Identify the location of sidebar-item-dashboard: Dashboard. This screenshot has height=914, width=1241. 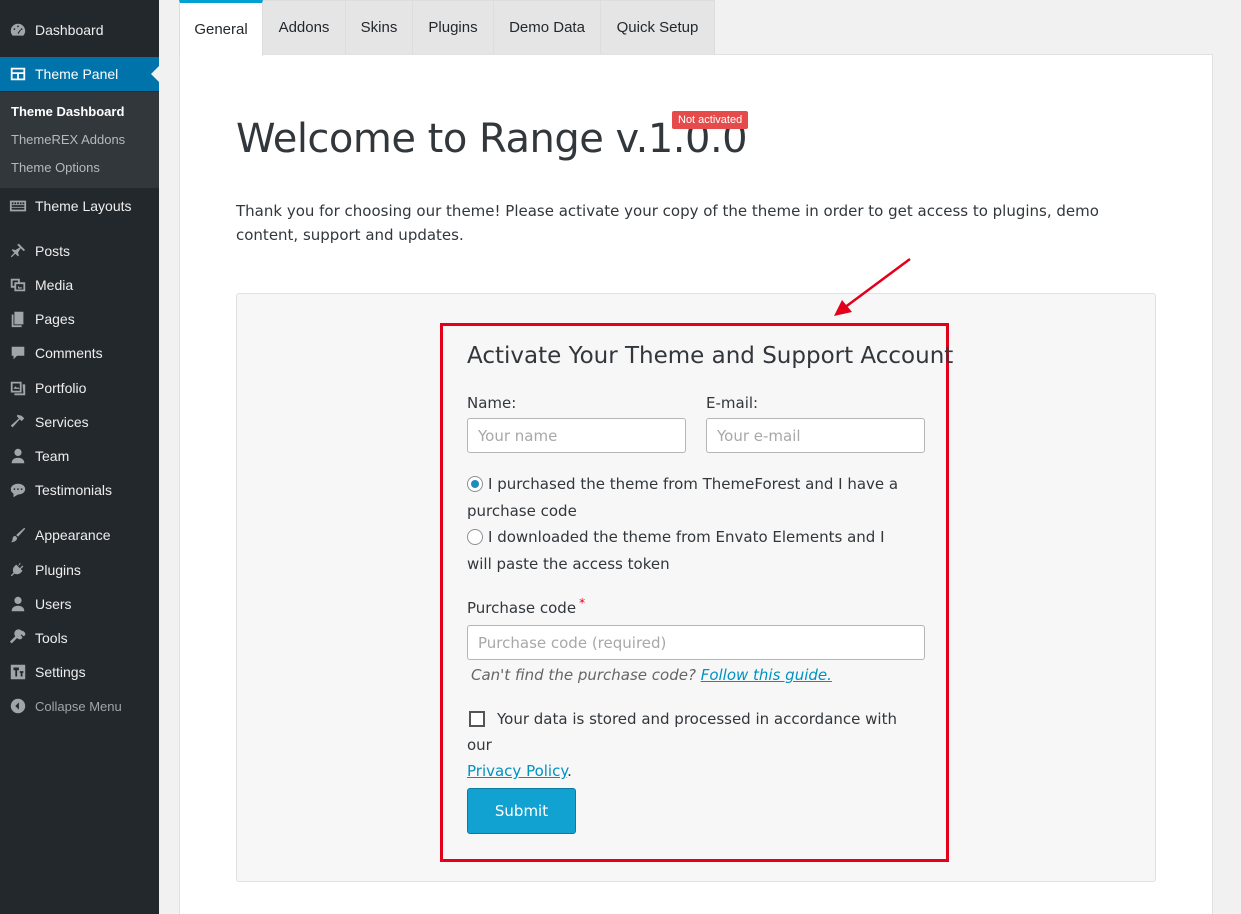
(79, 30).